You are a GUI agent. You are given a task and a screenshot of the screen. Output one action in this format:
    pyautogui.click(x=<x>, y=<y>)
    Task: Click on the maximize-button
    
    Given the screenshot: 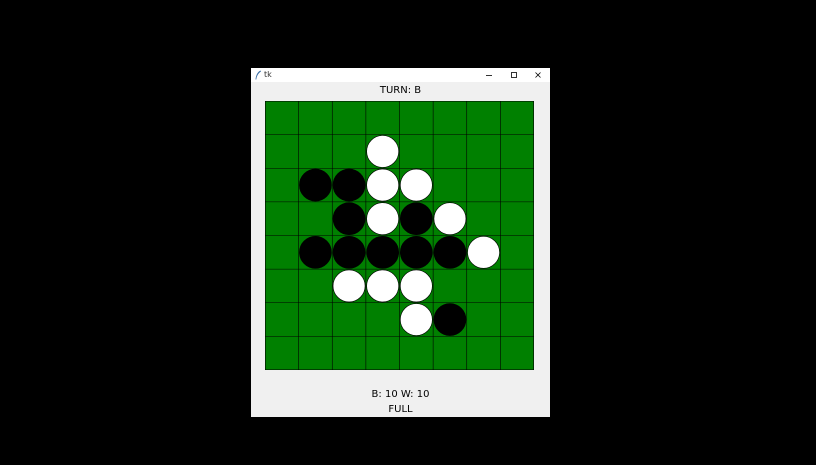 What is the action you would take?
    pyautogui.click(x=514, y=75)
    